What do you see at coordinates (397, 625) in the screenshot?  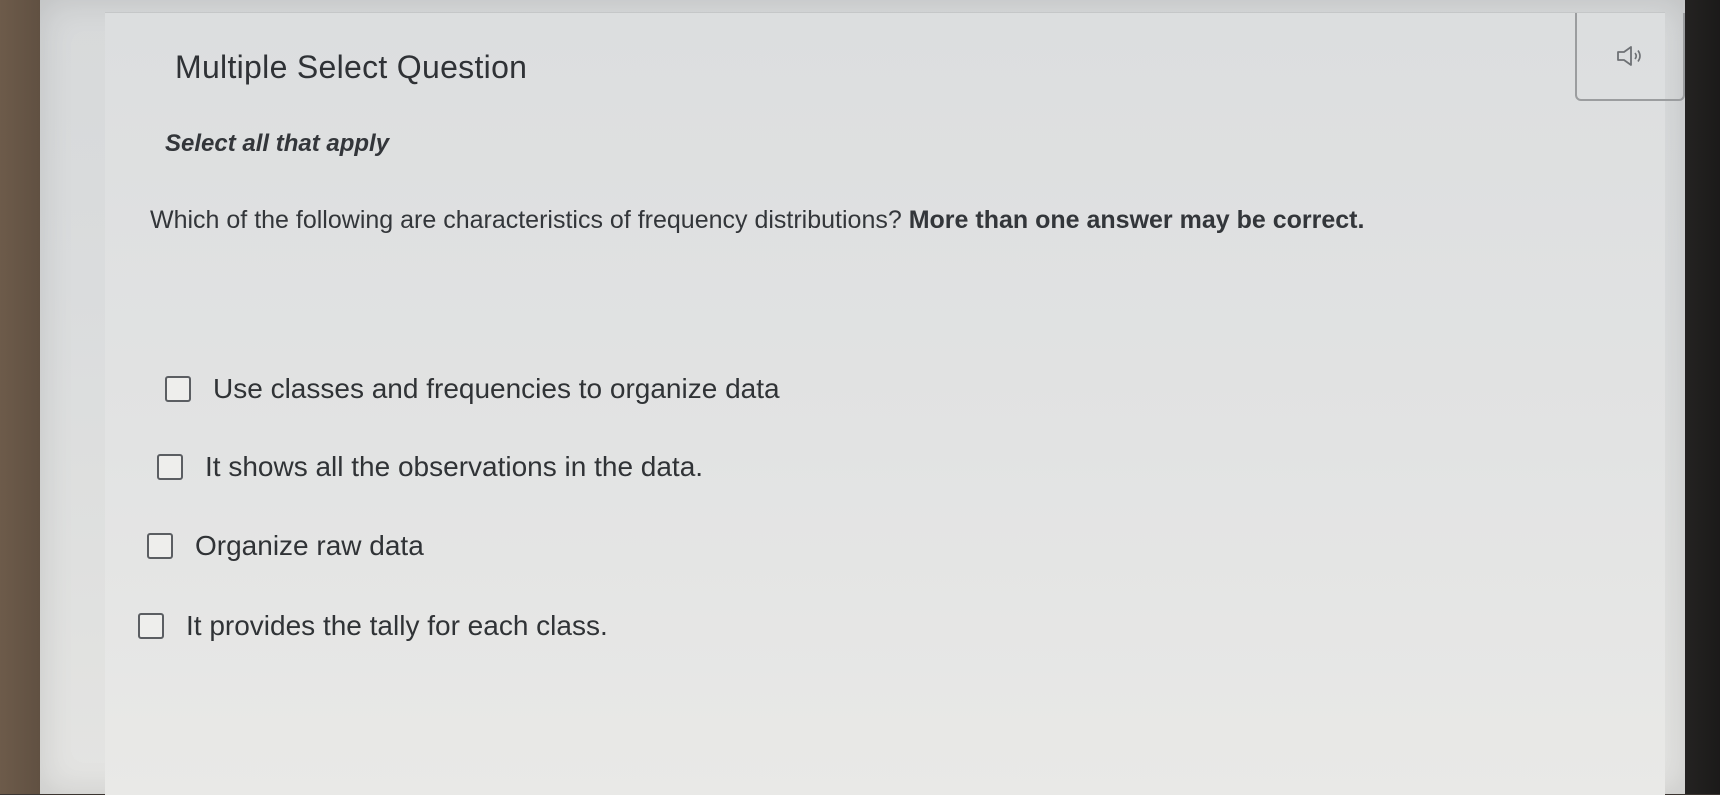 I see `answer-option-label: It provides the tally for each class.` at bounding box center [397, 625].